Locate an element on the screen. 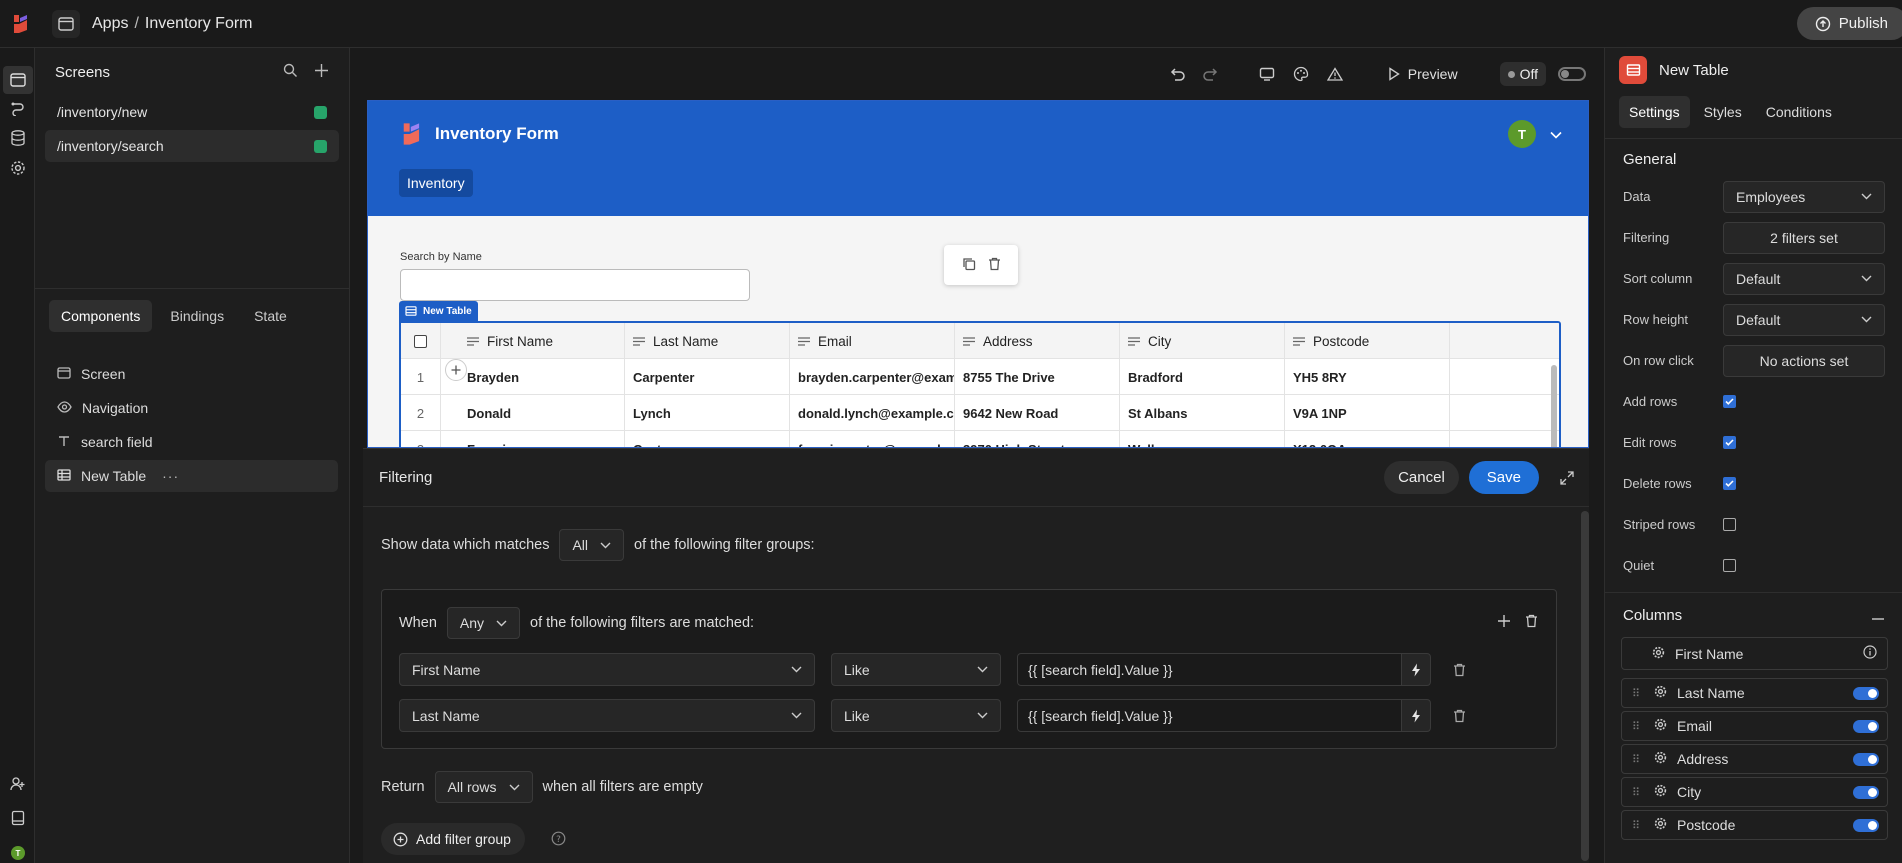 The image size is (1902, 863). cell-postcode: X12 6QA is located at coordinates (1367, 439).